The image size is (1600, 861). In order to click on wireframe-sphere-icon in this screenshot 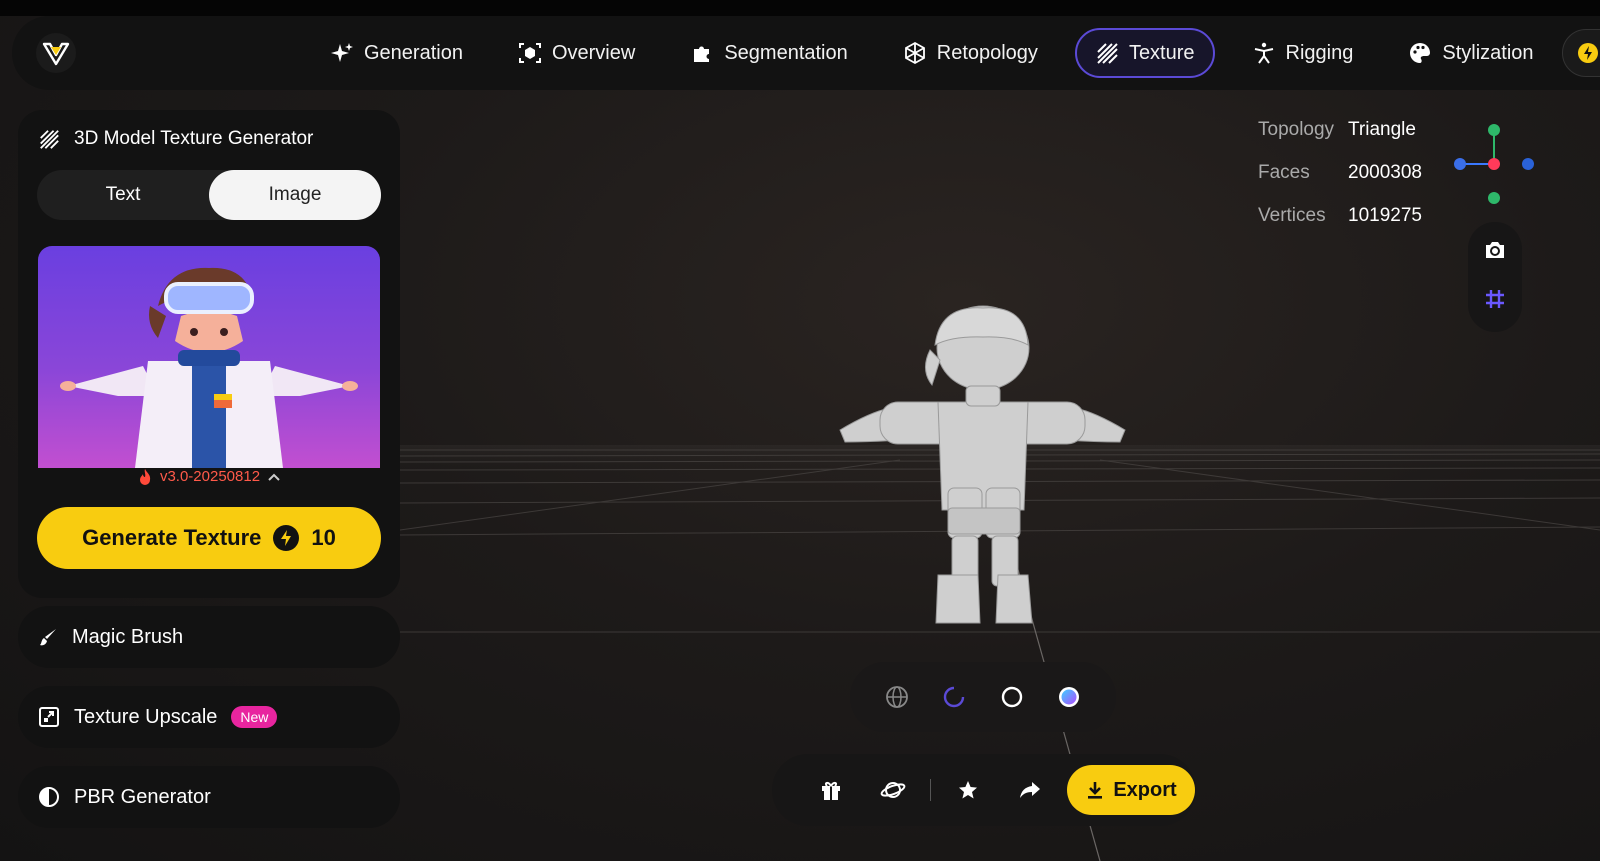, I will do `click(896, 697)`.